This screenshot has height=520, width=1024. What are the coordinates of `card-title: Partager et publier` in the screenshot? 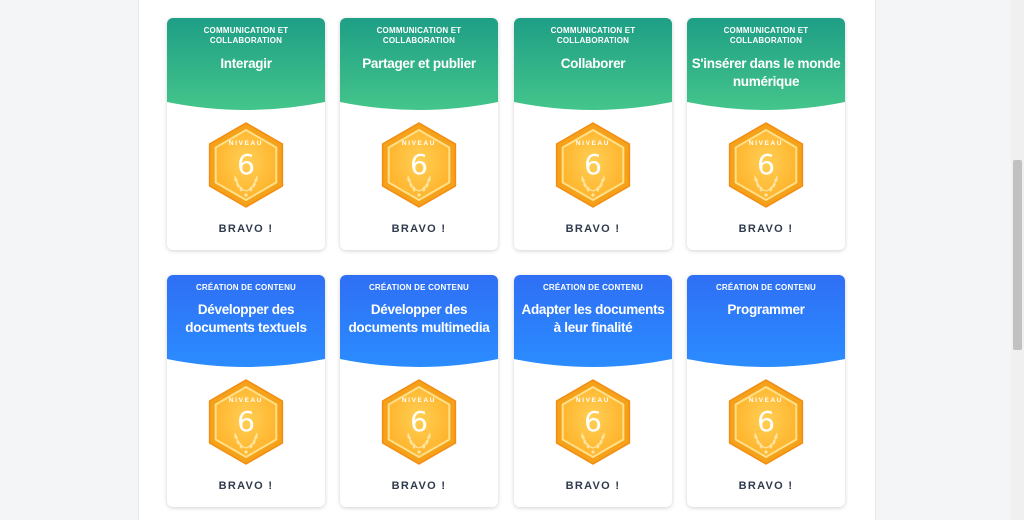 It's located at (419, 63).